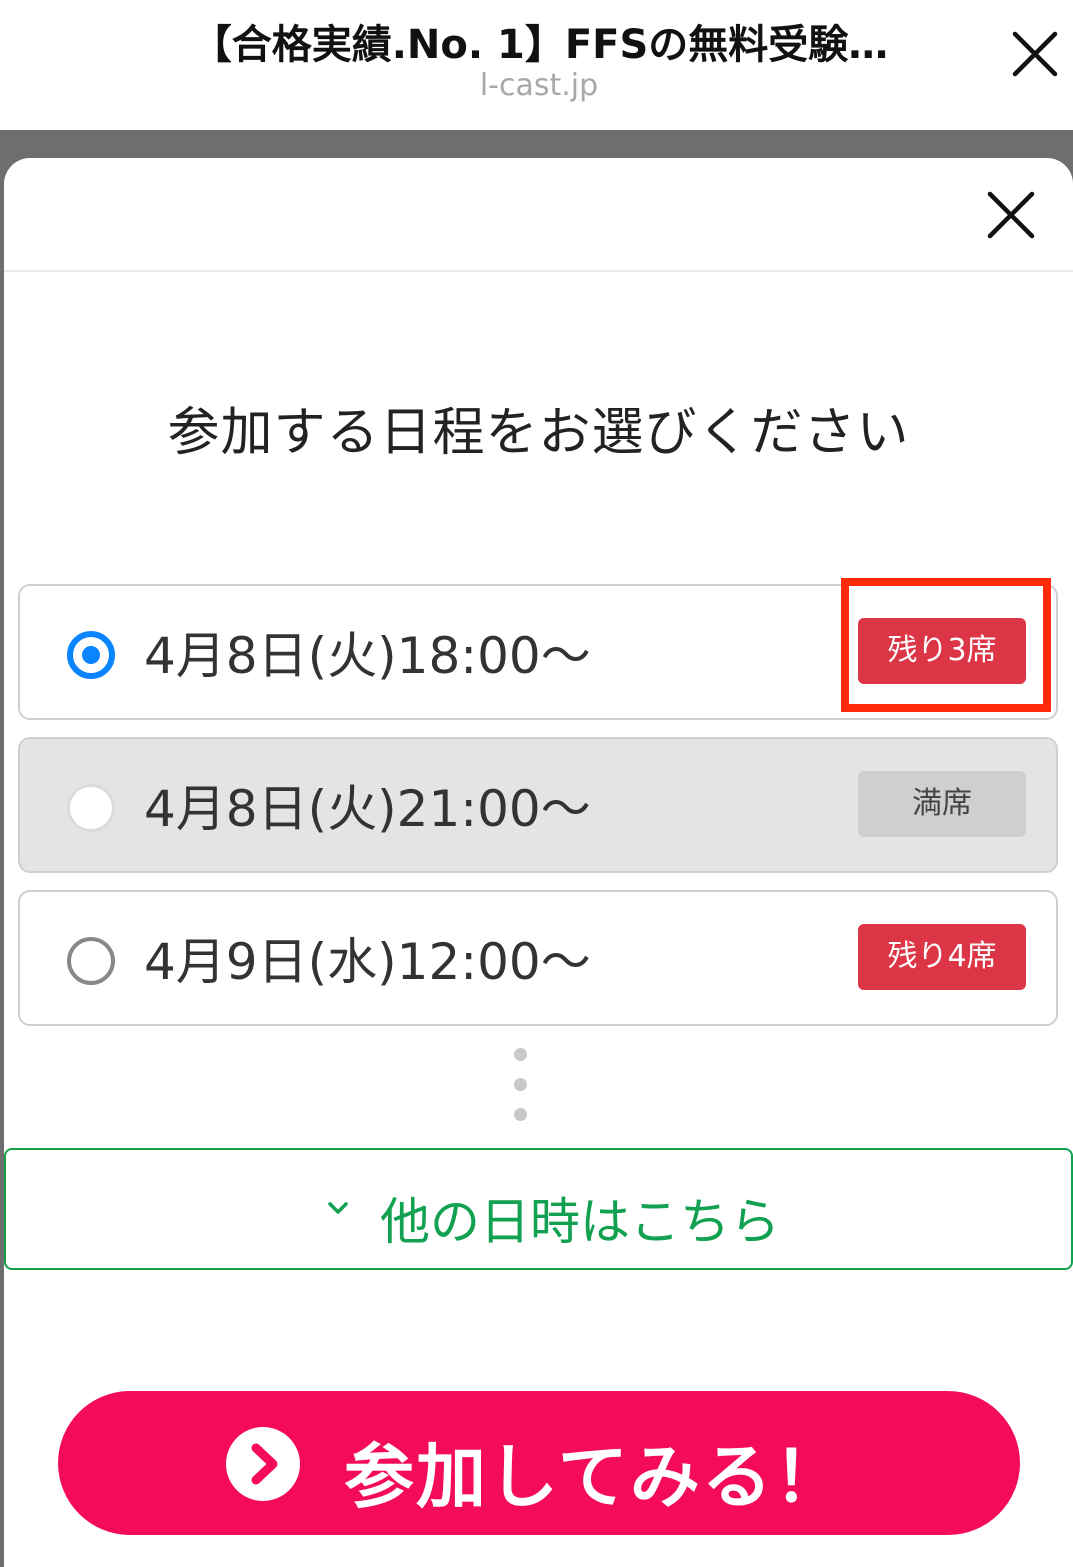  I want to click on schedule-option-label: 4月8日(火)18:00〜, so click(367, 656).